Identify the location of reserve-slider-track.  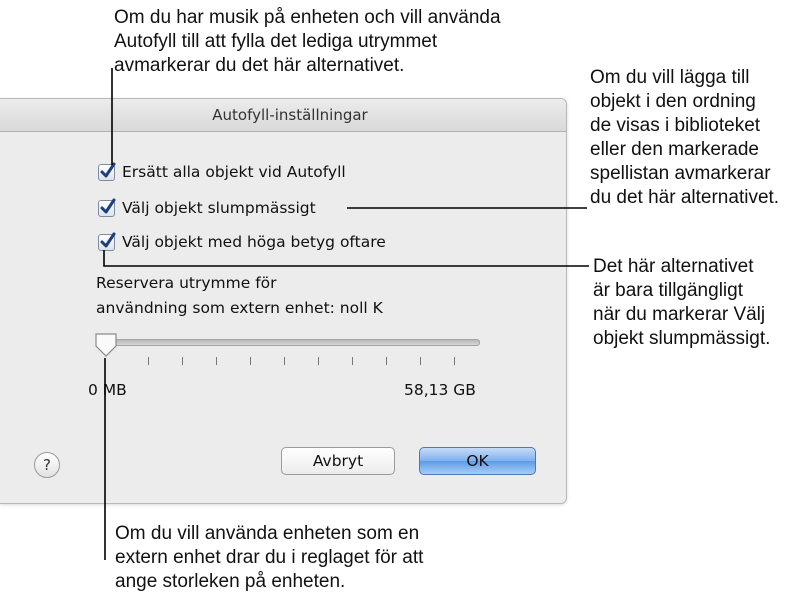
(288, 342).